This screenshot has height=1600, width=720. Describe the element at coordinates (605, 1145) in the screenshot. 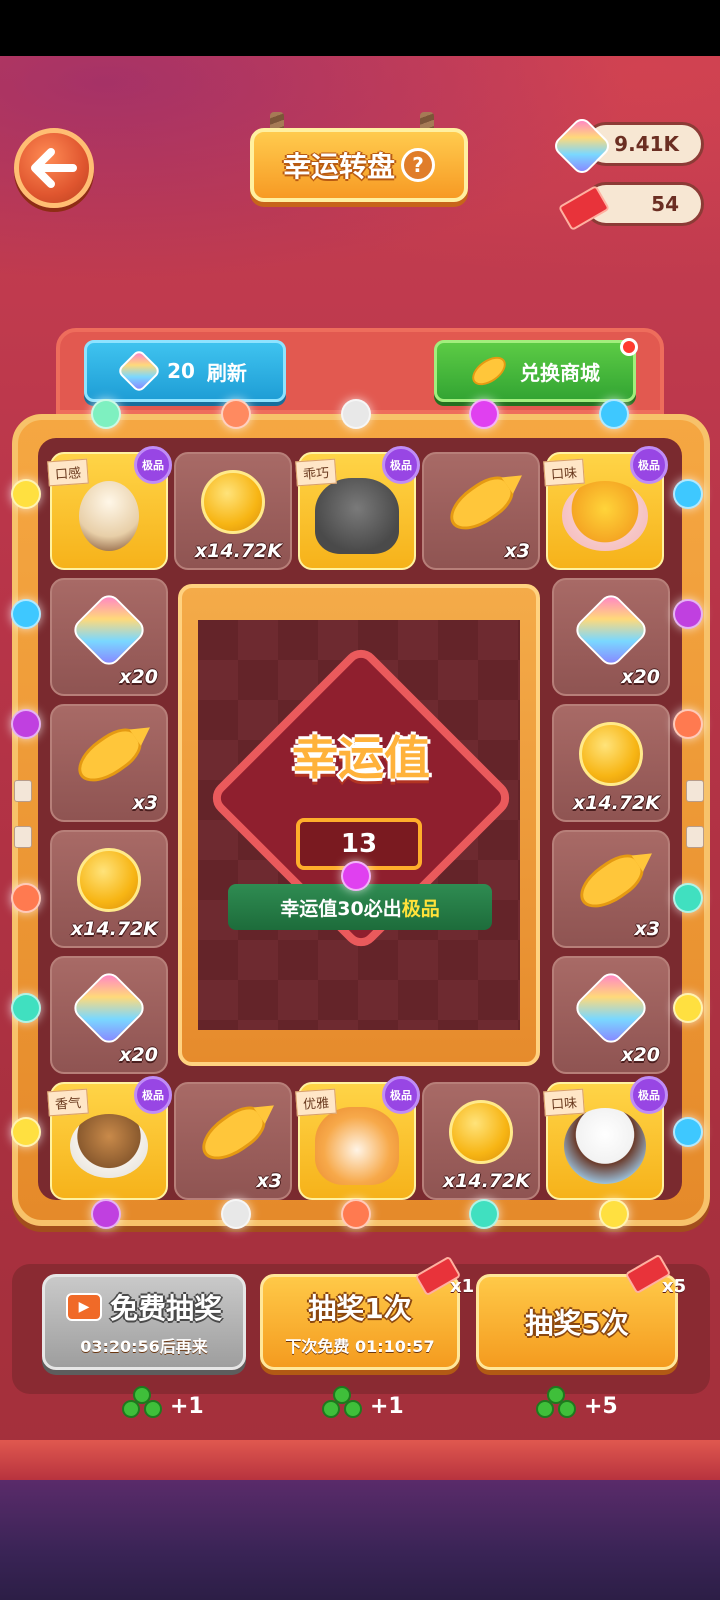

I see `panda-cupcake-icon` at that location.